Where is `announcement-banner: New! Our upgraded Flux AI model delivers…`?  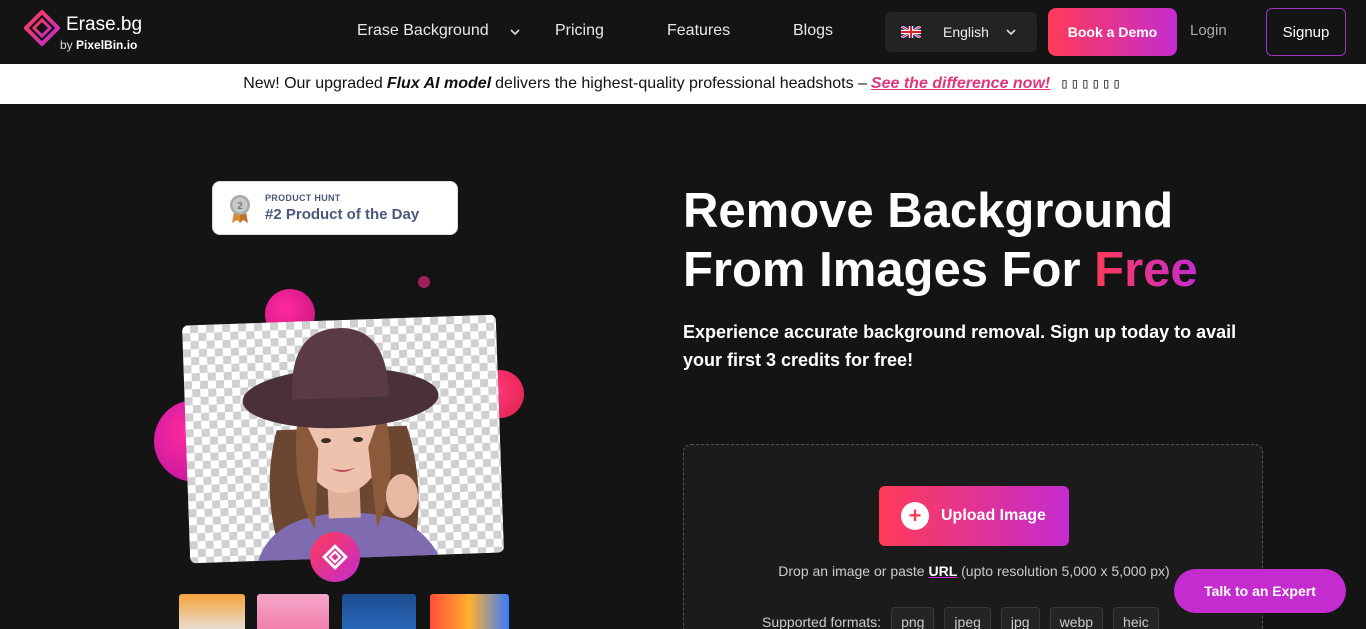 announcement-banner: New! Our upgraded Flux AI model delivers… is located at coordinates (683, 84).